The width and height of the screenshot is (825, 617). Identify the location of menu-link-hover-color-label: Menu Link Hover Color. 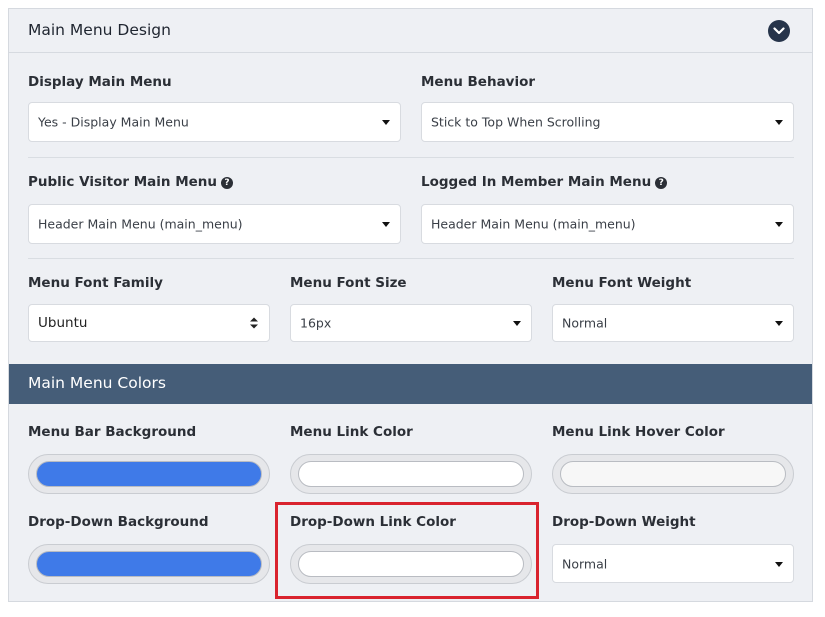
(638, 432).